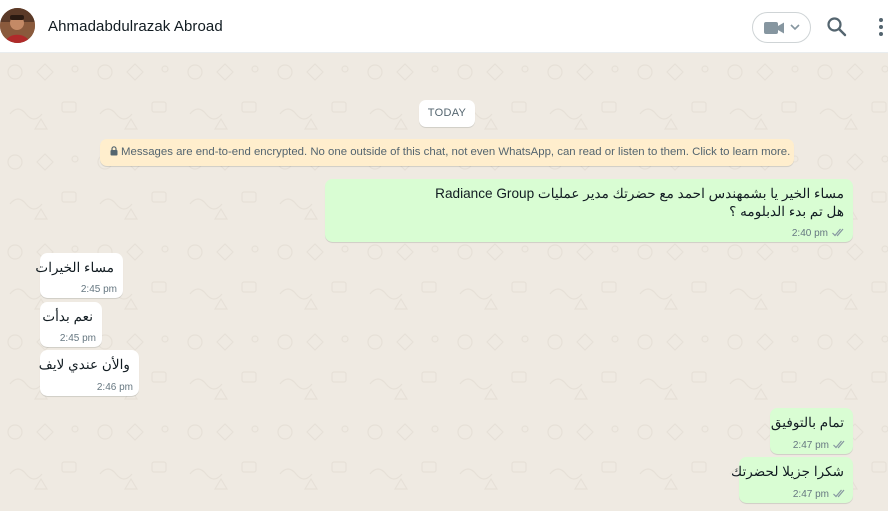 The width and height of the screenshot is (888, 511). Describe the element at coordinates (447, 113) in the screenshot. I see `date-separator: TODAY` at that location.